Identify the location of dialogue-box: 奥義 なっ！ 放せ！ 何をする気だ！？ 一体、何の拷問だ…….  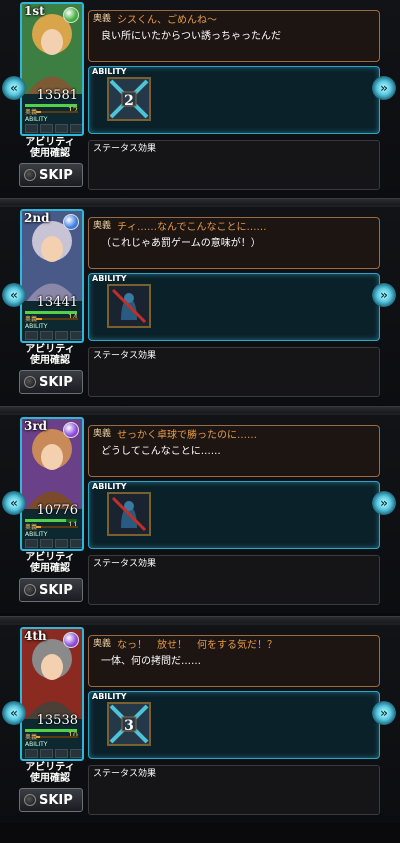
(234, 661).